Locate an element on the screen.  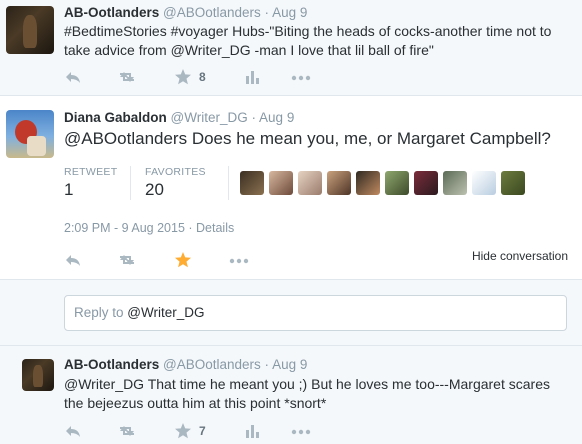
favorite-count: 8 is located at coordinates (202, 77).